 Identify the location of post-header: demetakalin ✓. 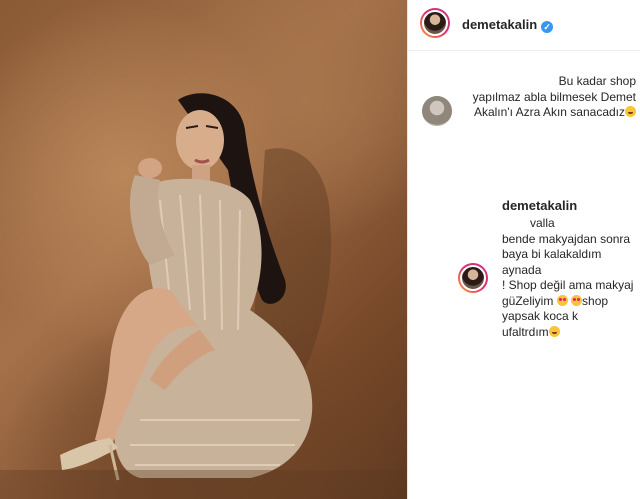
(524, 25).